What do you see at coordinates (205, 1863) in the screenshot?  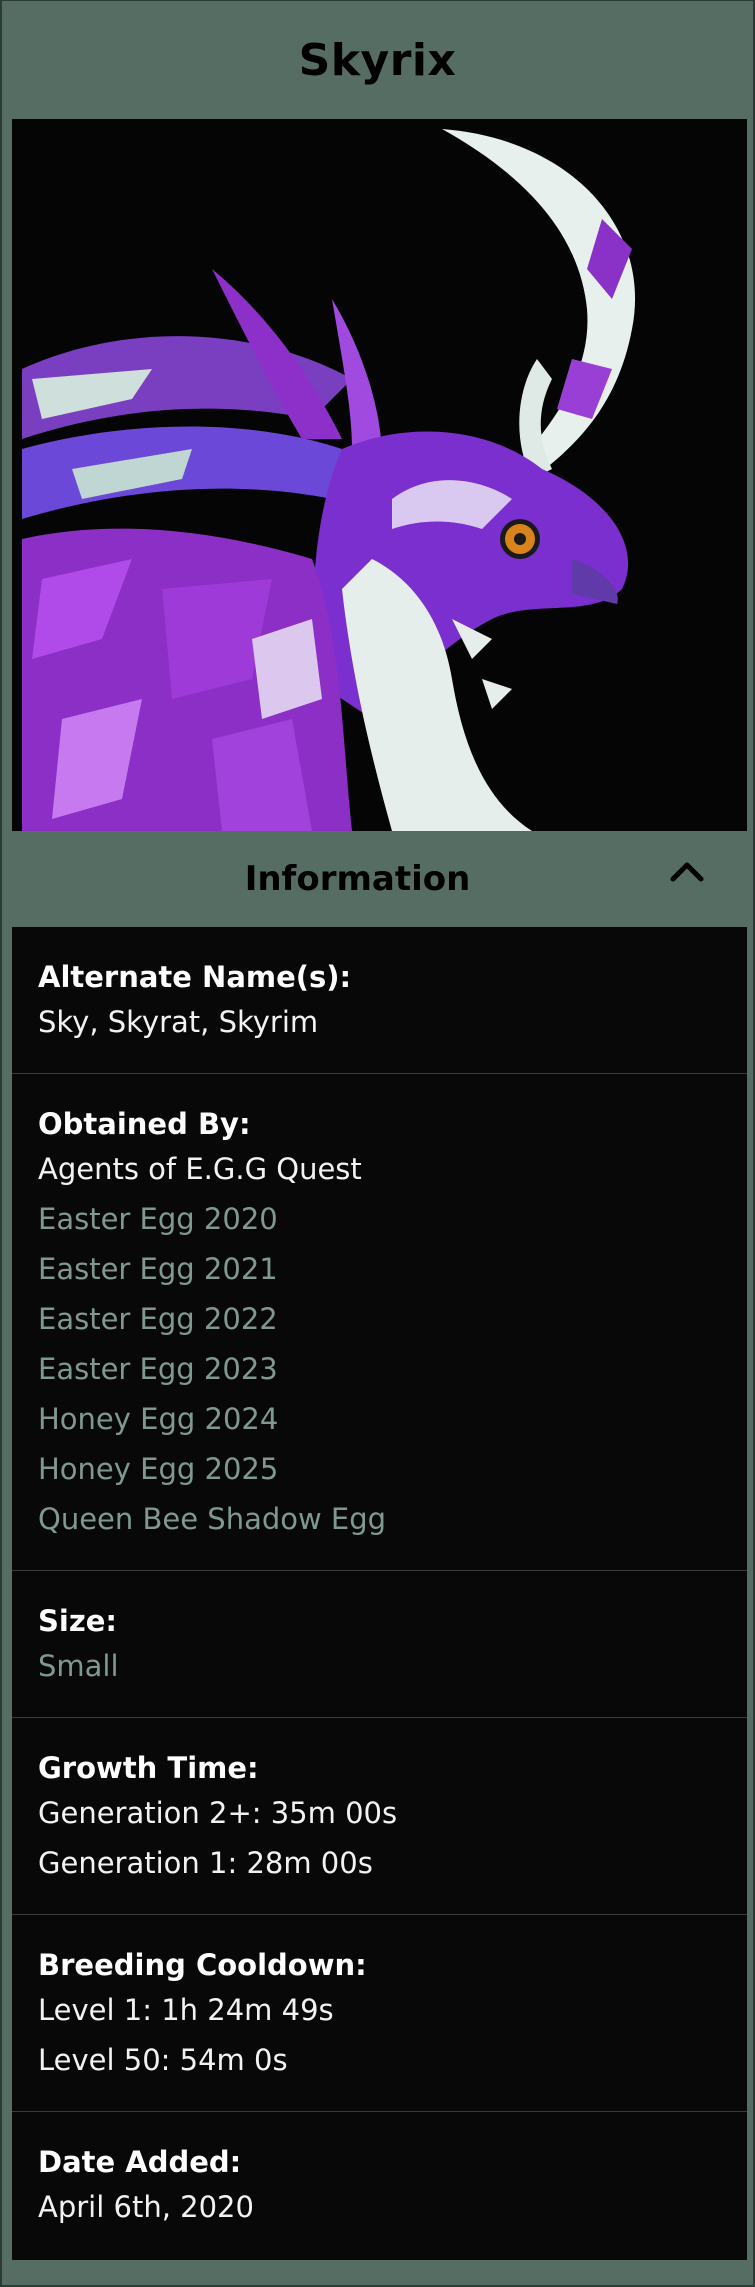 I see `row-value: Generation 1: 28m 00s` at bounding box center [205, 1863].